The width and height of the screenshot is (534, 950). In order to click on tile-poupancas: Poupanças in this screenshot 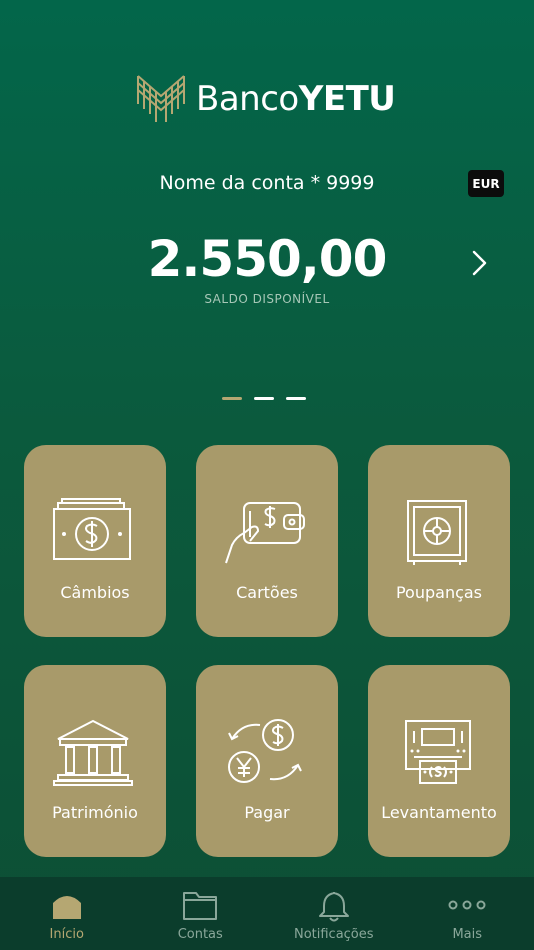, I will do `click(439, 541)`.